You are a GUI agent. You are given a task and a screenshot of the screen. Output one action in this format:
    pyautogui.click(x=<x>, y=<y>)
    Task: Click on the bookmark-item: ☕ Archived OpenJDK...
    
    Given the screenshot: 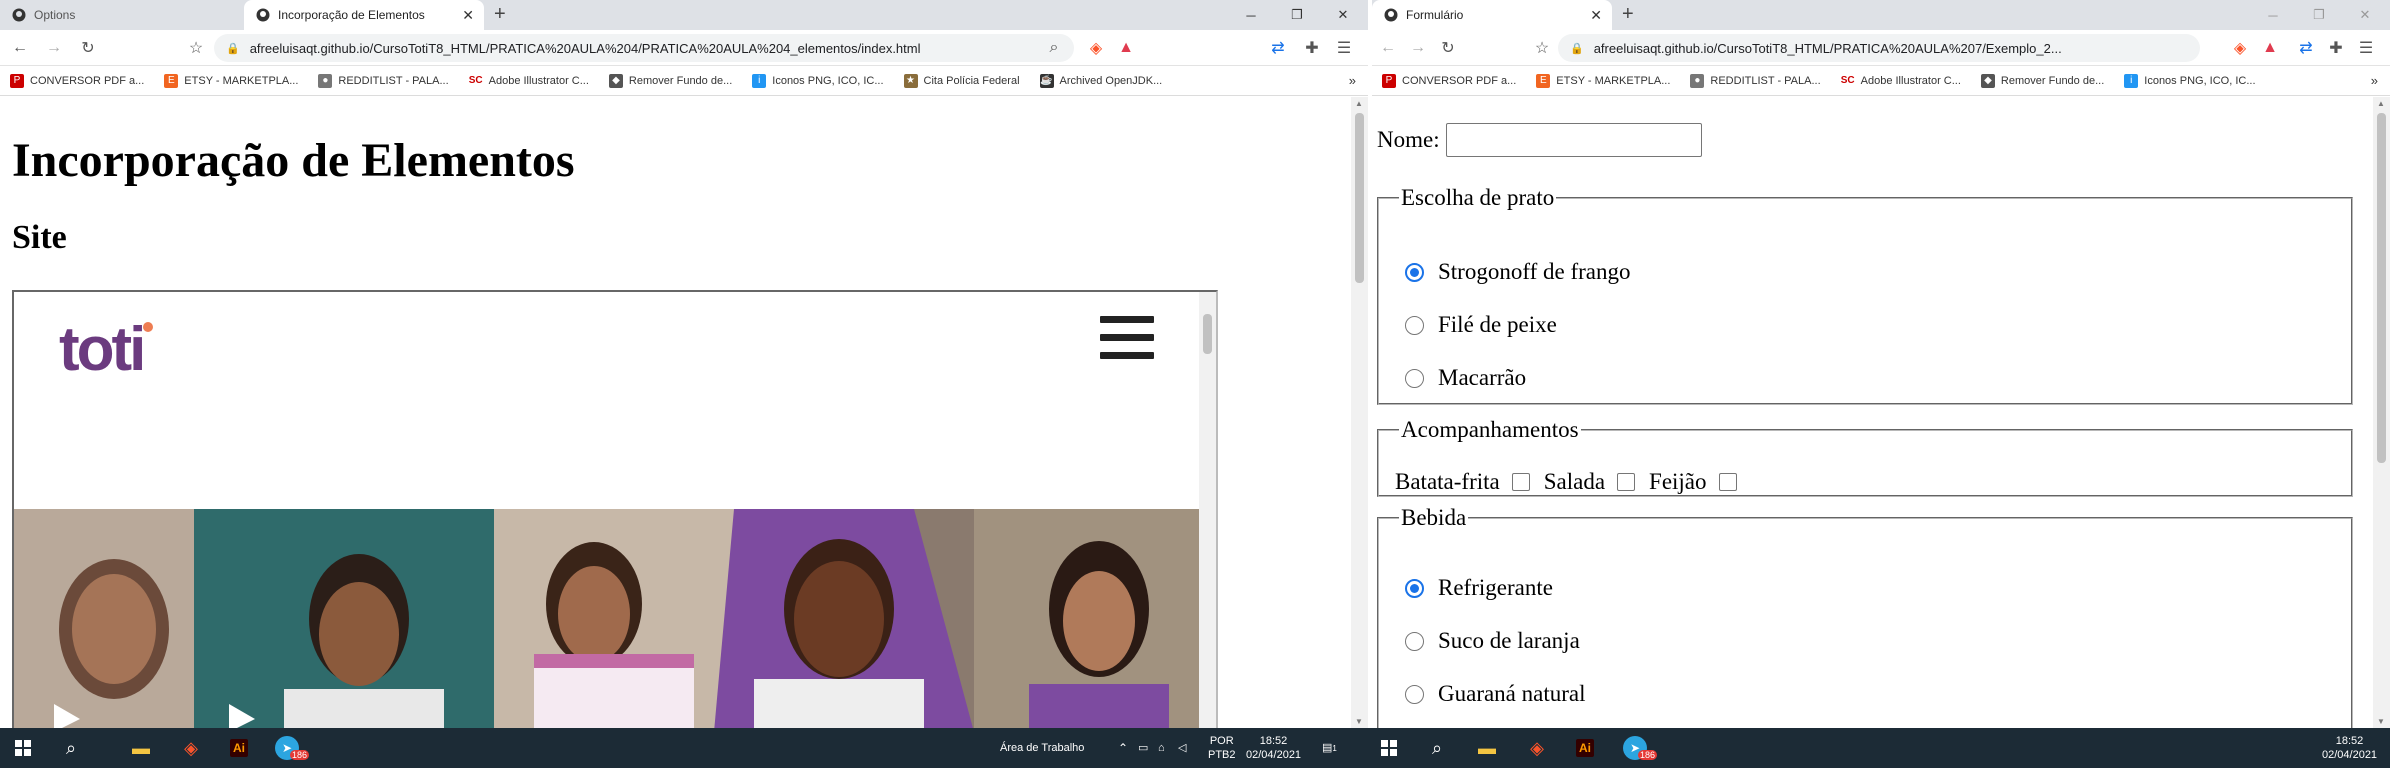 What is the action you would take?
    pyautogui.click(x=1100, y=80)
    